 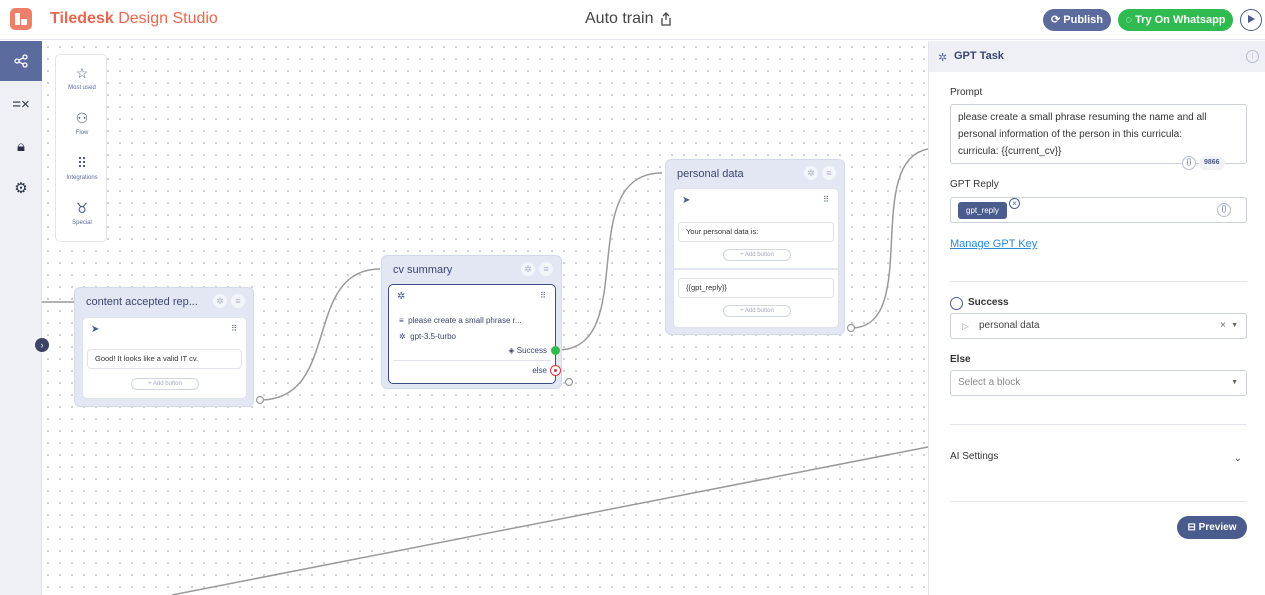 I want to click on try-whatsapp-button: ◌ Try On Whatsapp, so click(x=1175, y=20).